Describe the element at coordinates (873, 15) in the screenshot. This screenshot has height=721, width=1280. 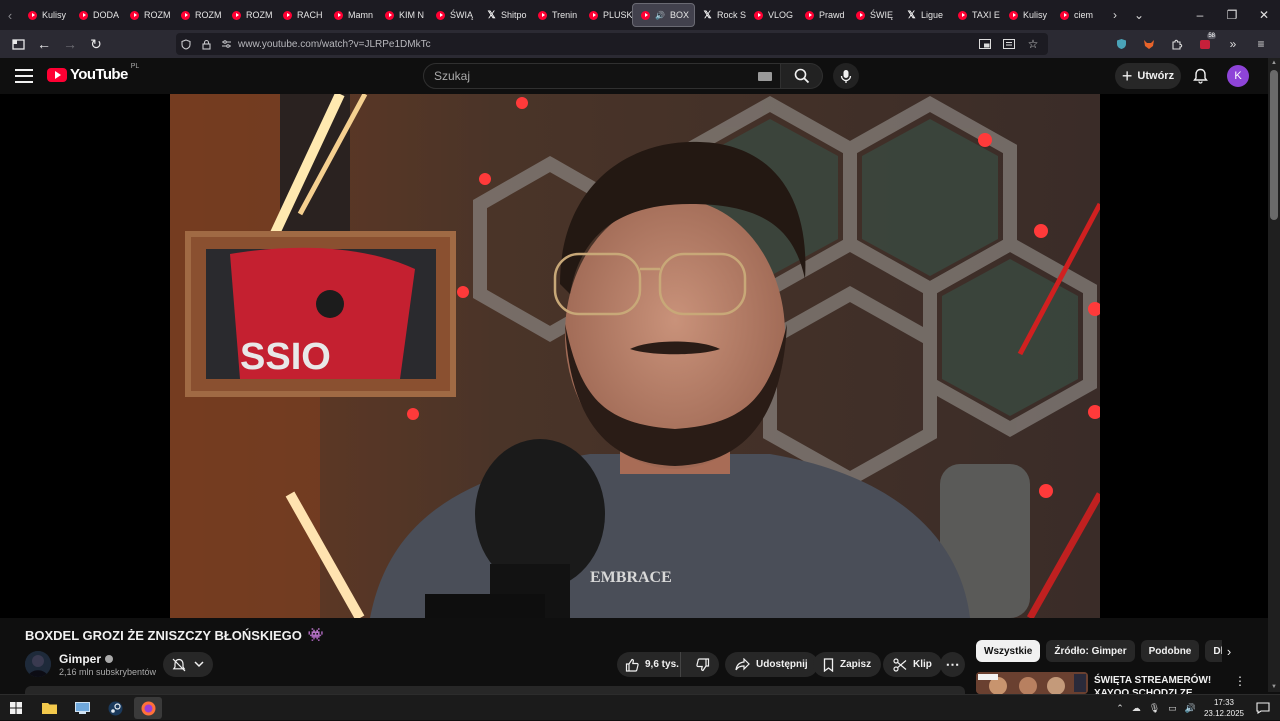
I see `browser-tab: ŚWIĘ` at that location.